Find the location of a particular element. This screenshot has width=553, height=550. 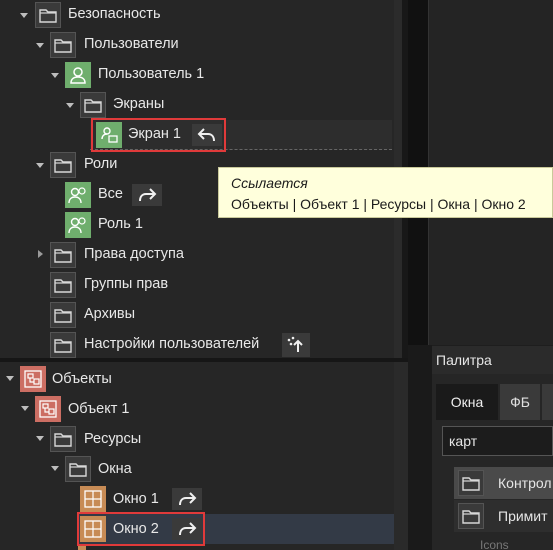

palette-item-label: Контрол is located at coordinates (525, 483).